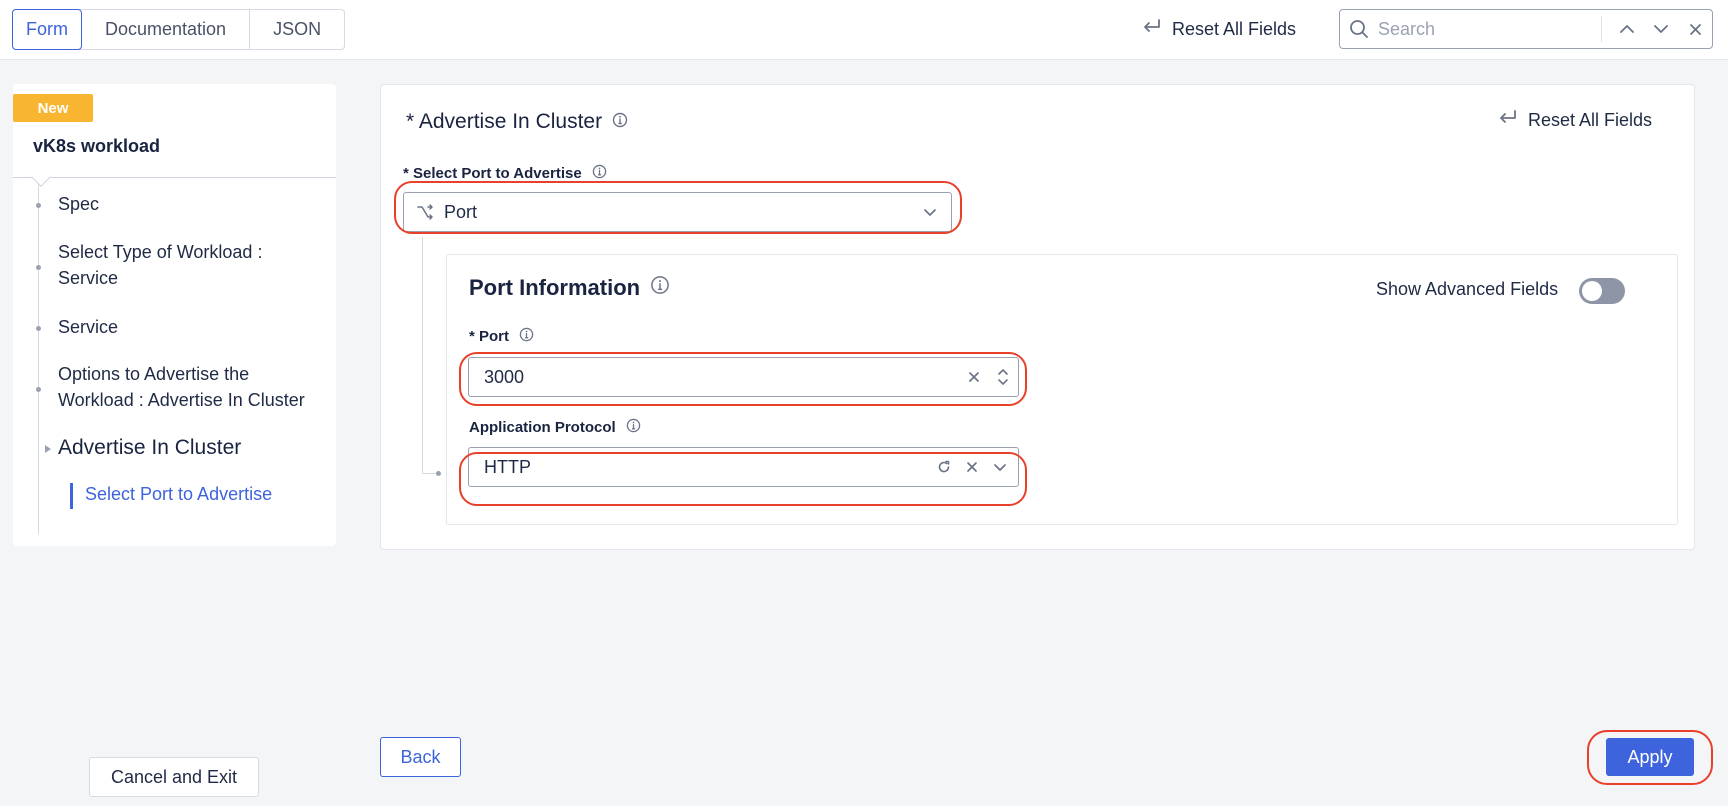  I want to click on top-reset-label: Reset All Fields, so click(1234, 28).